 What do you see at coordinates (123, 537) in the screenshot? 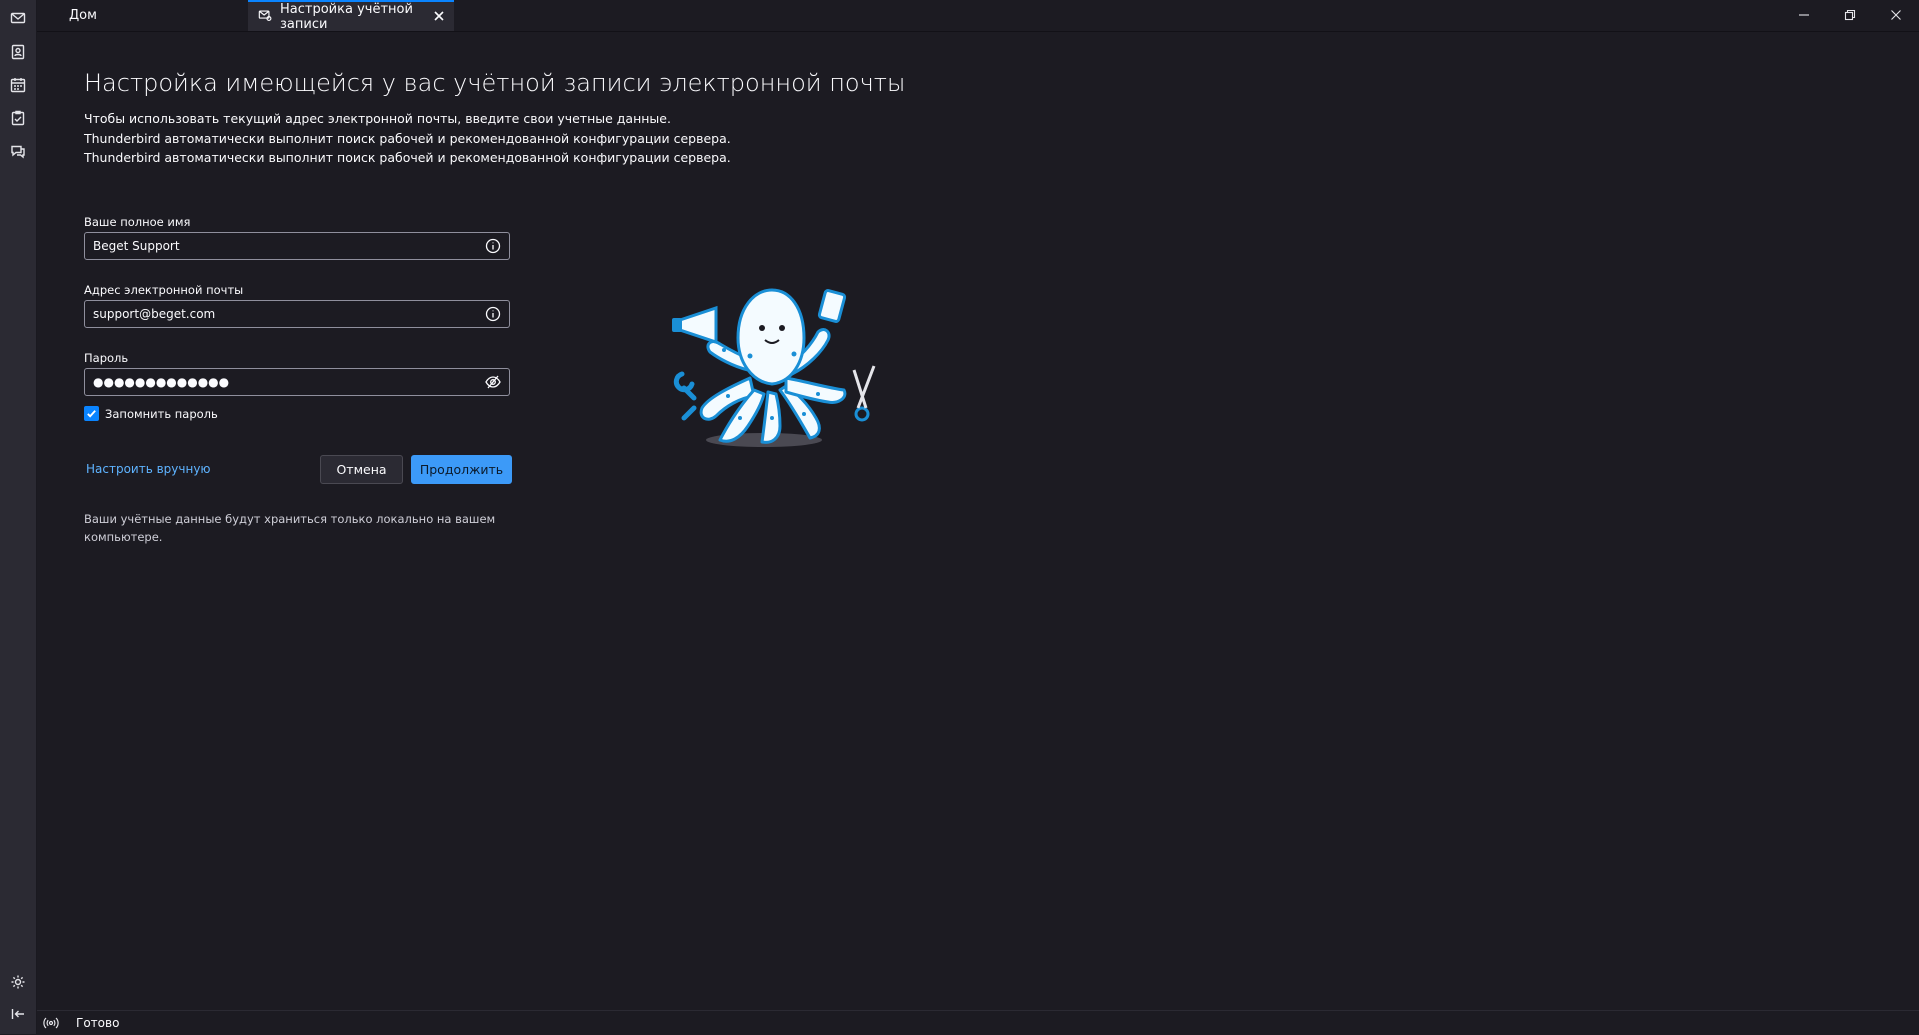
I see `privacy-note-line-2: компьютере.` at bounding box center [123, 537].